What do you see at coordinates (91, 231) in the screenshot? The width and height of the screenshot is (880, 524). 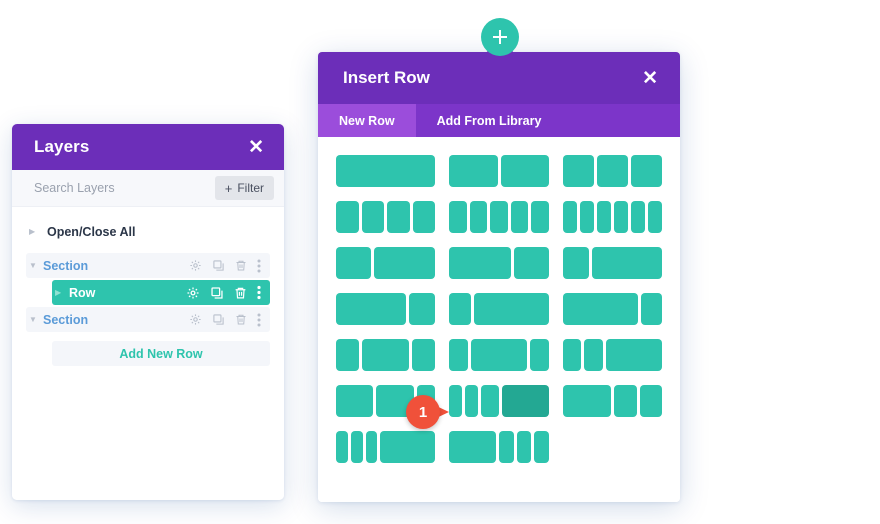 I see `layer-label: Open/Close All` at bounding box center [91, 231].